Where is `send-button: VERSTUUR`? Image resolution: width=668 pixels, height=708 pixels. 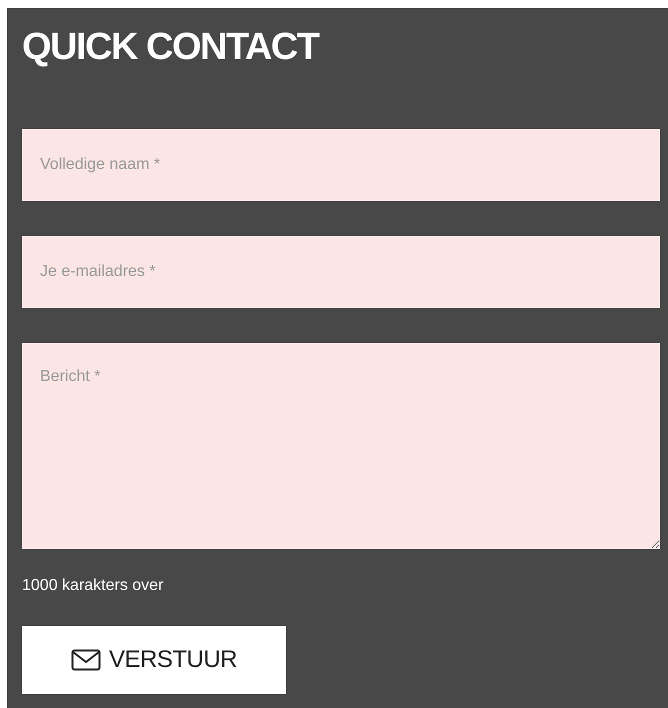
send-button: VERSTUUR is located at coordinates (154, 660).